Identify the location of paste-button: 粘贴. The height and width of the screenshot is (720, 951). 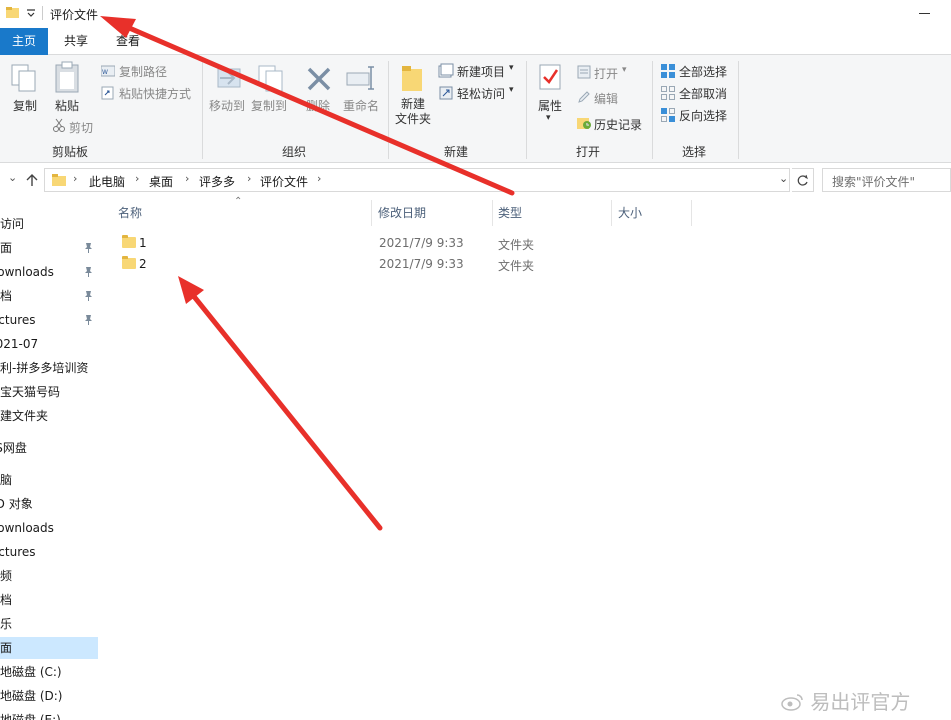
(67, 106).